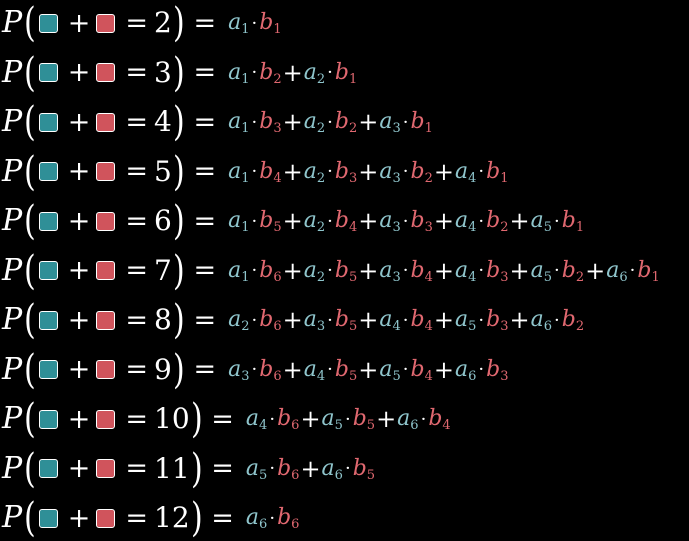 This screenshot has width=689, height=541. Describe the element at coordinates (414, 425) in the screenshot. I see `a-variable-subscript: 6` at that location.